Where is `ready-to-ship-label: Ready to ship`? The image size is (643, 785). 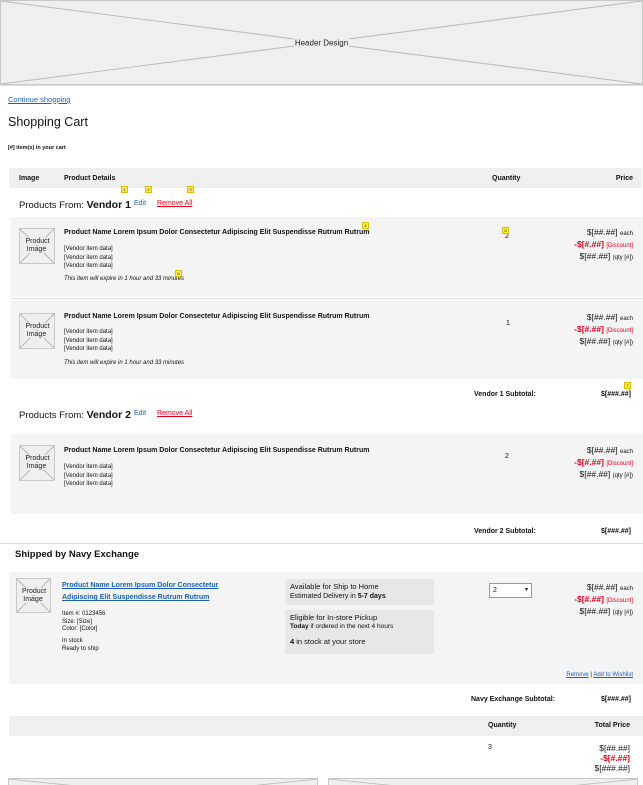 ready-to-ship-label: Ready to ship is located at coordinates (80, 648).